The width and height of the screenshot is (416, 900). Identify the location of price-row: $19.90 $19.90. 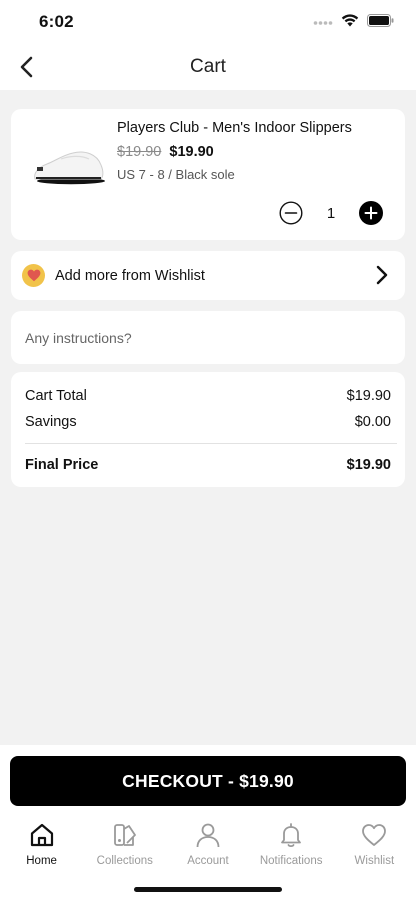
(165, 152).